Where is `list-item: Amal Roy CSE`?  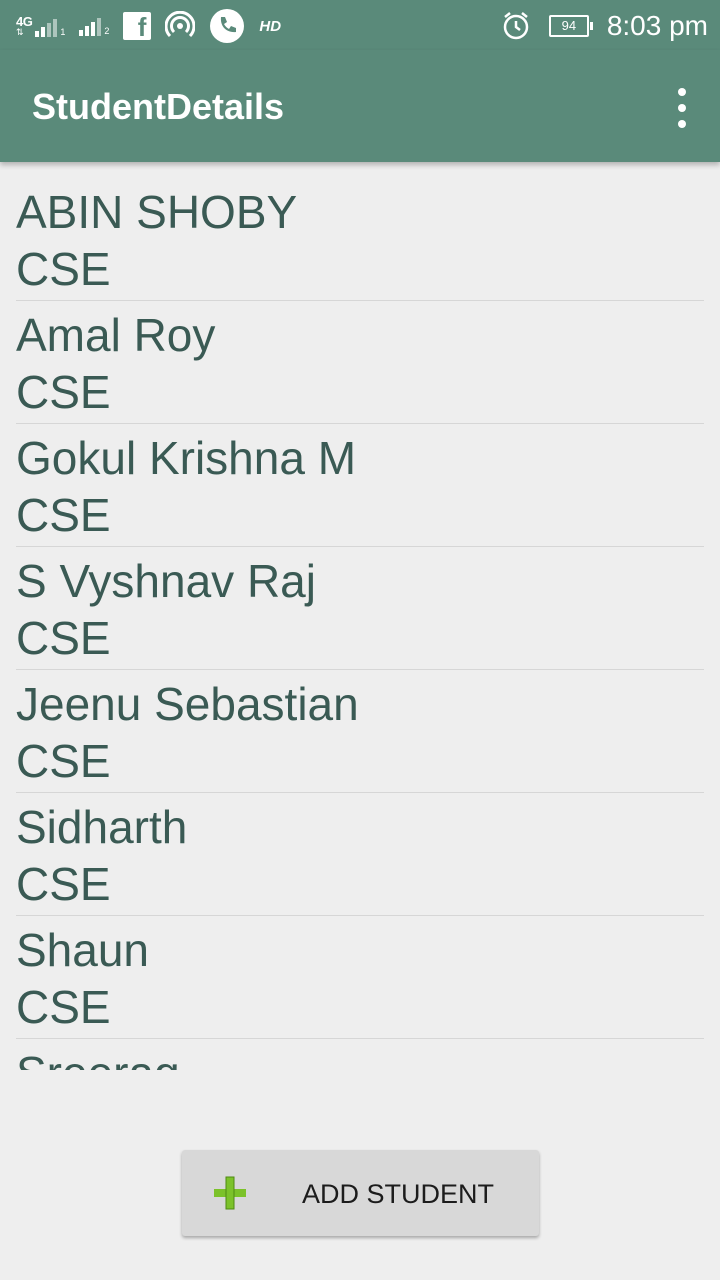
list-item: Amal Roy CSE is located at coordinates (360, 362).